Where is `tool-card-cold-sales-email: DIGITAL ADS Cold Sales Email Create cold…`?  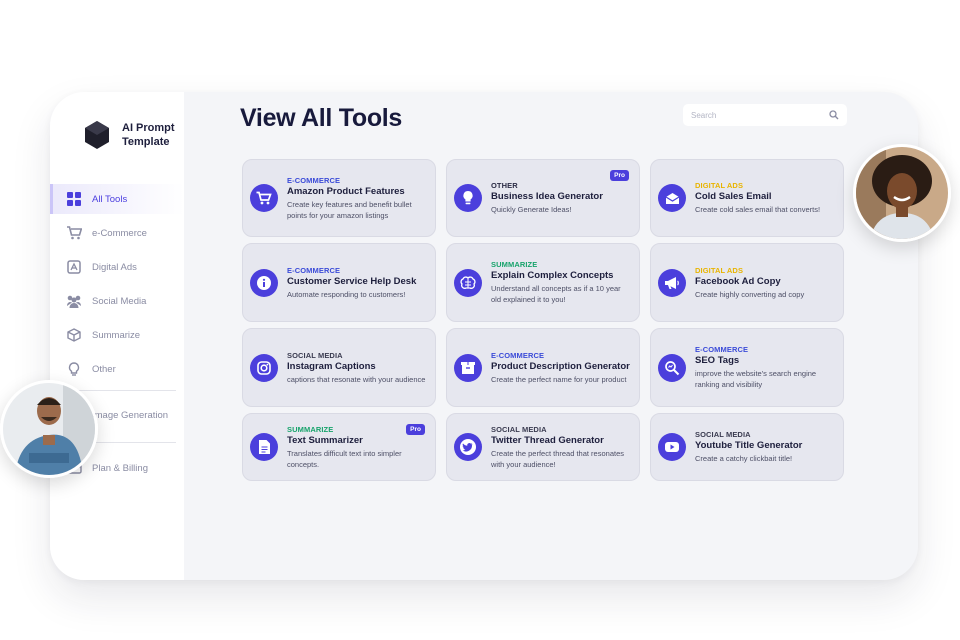
tool-card-cold-sales-email: DIGITAL ADS Cold Sales Email Create cold… is located at coordinates (747, 198).